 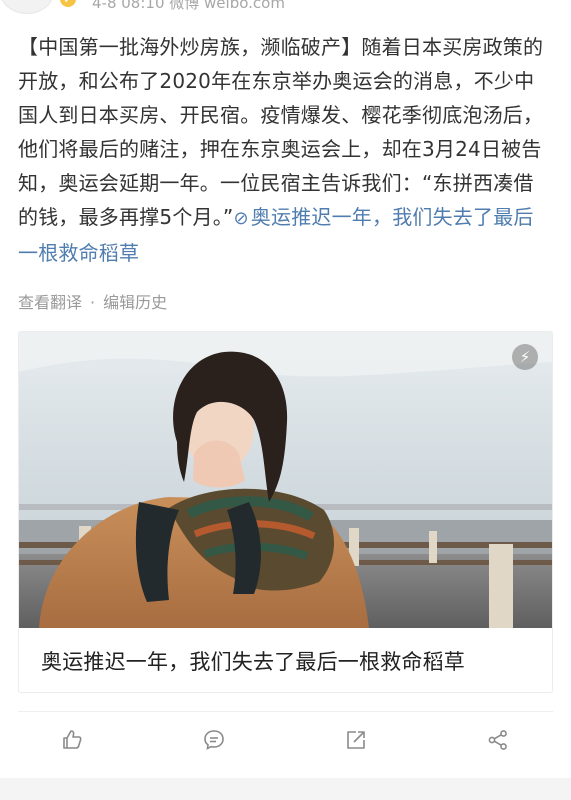 What do you see at coordinates (498, 740) in the screenshot?
I see `share-icon` at bounding box center [498, 740].